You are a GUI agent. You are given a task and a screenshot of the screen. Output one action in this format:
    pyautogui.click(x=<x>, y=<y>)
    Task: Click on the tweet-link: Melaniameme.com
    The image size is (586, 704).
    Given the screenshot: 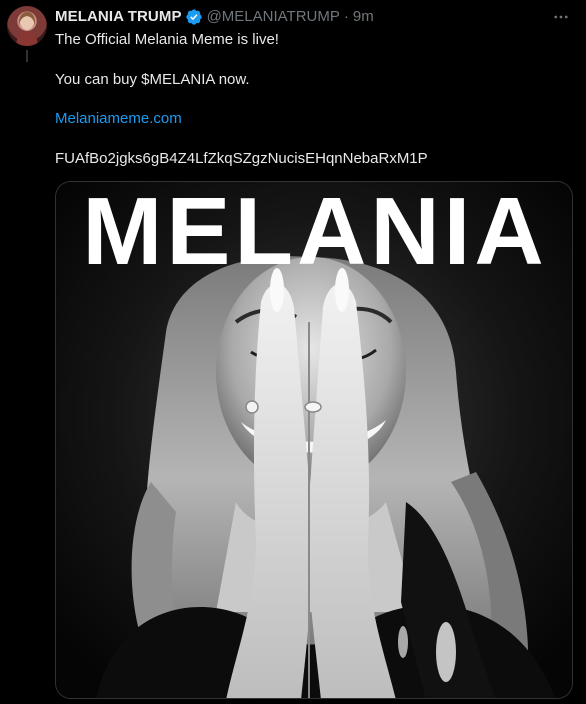 What is the action you would take?
    pyautogui.click(x=118, y=119)
    